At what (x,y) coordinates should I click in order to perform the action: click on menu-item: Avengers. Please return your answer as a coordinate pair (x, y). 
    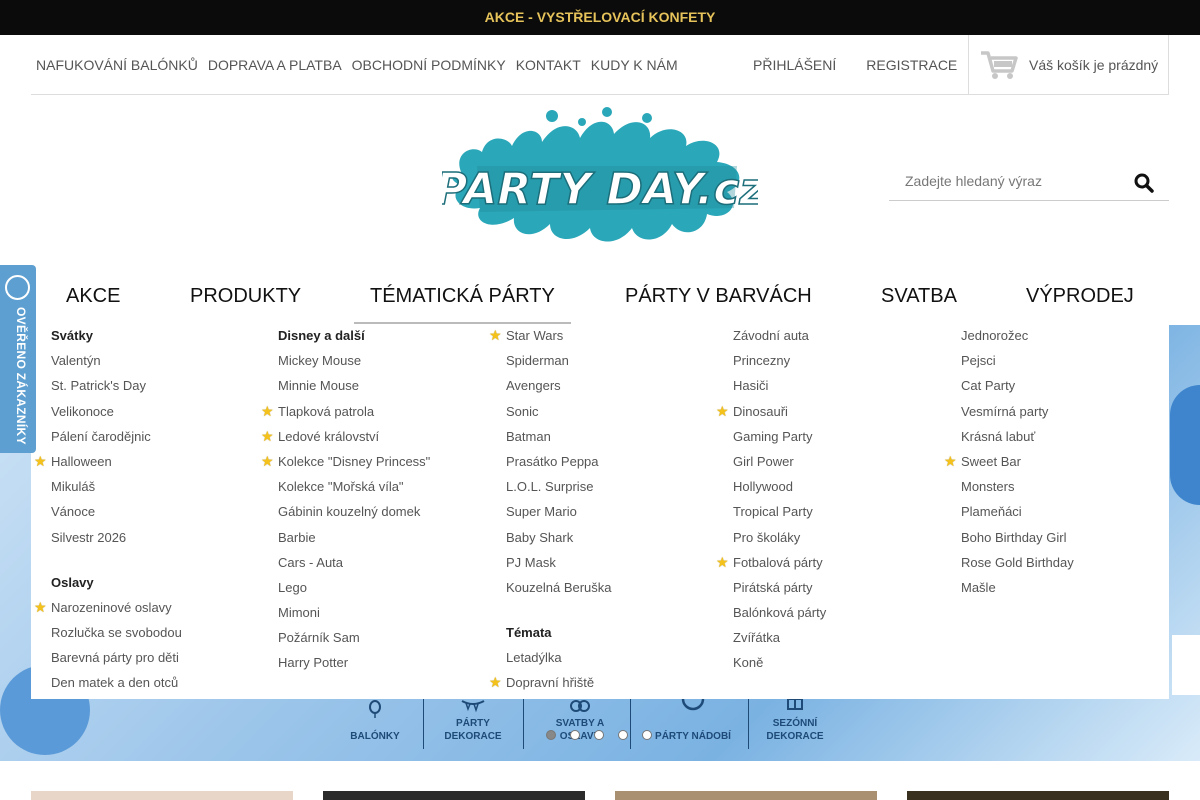
    Looking at the image, I should click on (559, 391).